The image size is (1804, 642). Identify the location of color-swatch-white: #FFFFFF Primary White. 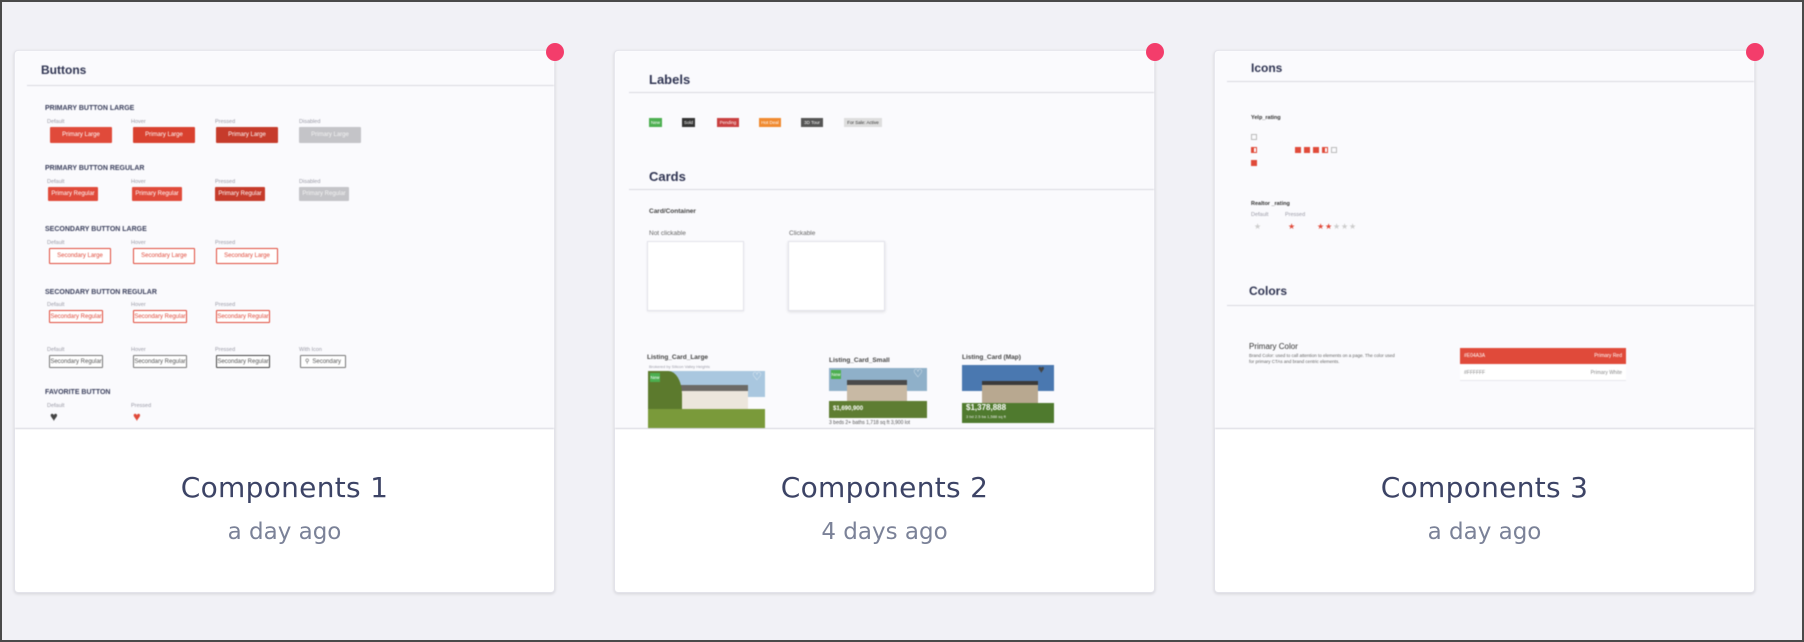
(1543, 373).